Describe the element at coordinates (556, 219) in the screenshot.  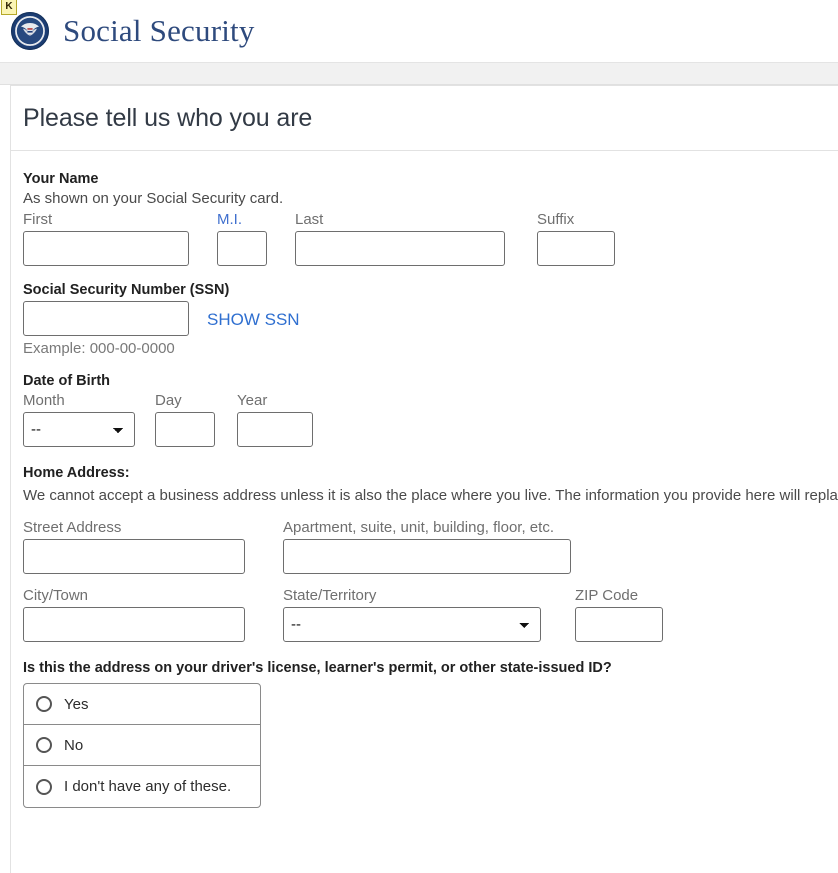
I see `suffix-label: Suffix` at that location.